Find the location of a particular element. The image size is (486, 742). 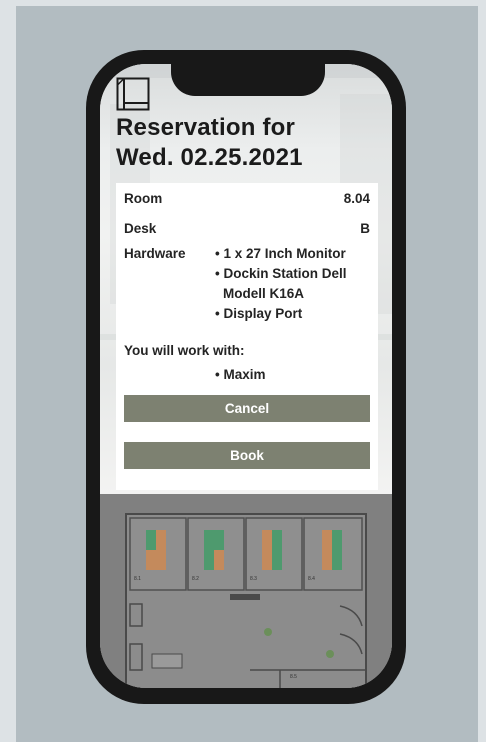

room-label-8-1: 8.1 is located at coordinates (137, 579).